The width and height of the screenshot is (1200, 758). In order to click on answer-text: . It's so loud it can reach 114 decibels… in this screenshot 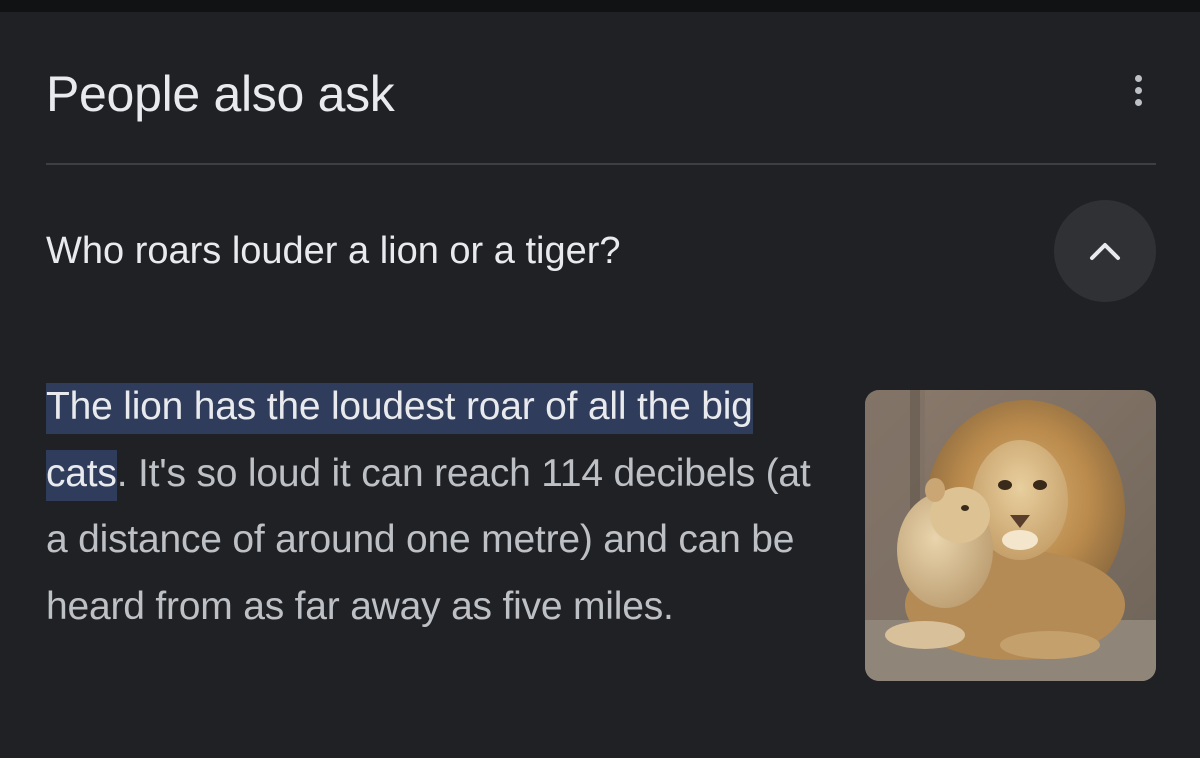, I will do `click(428, 539)`.